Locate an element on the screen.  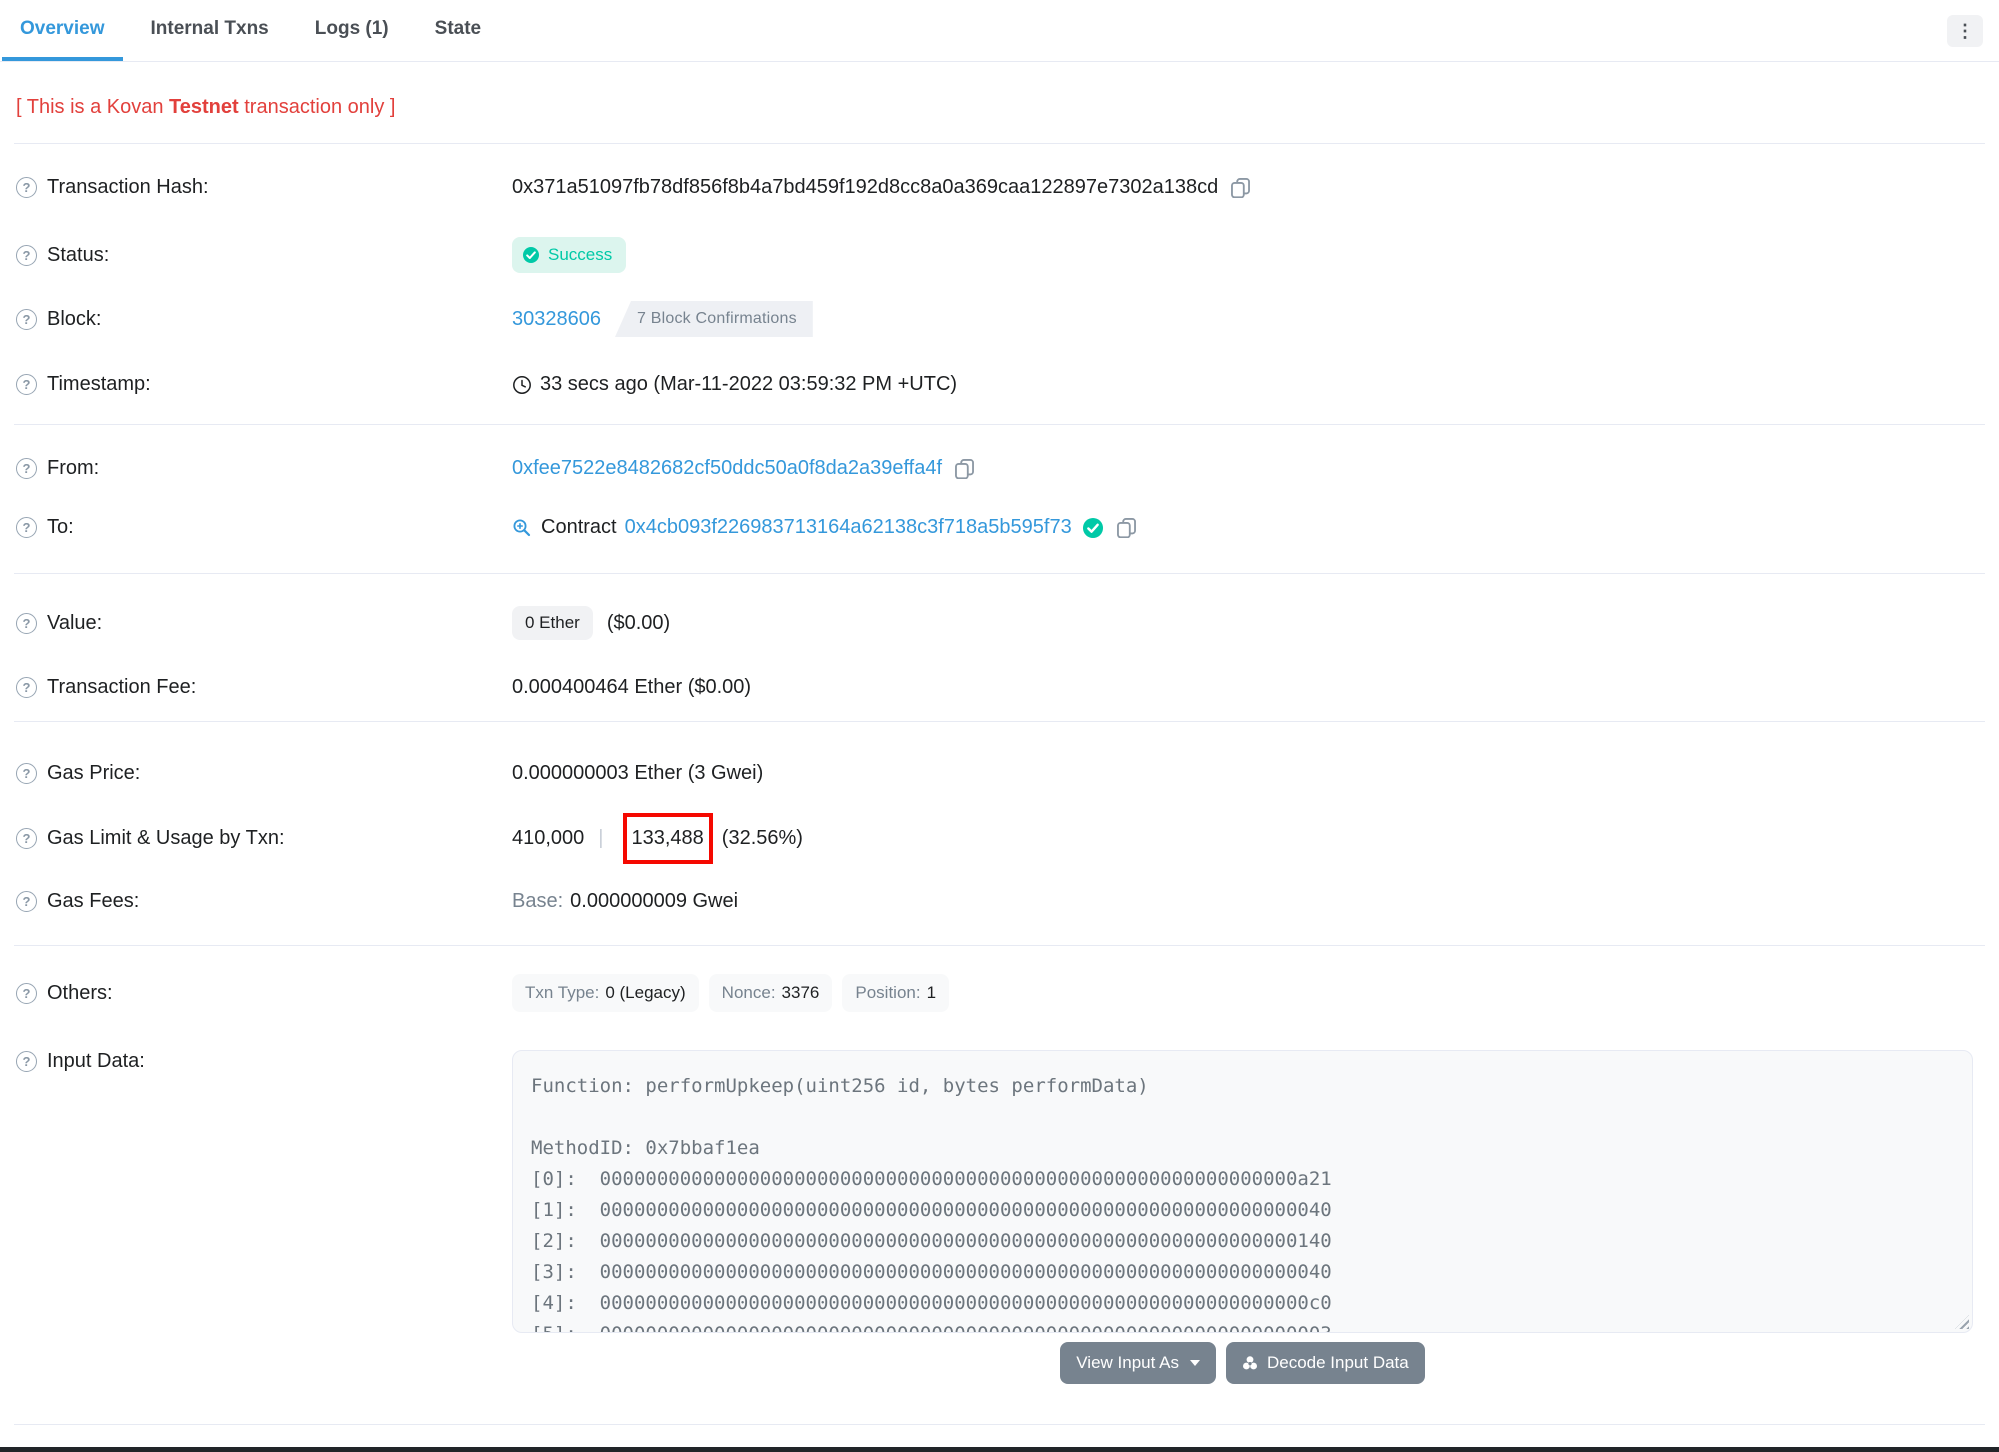
tab-internal-txns: Internal Txns is located at coordinates (210, 30).